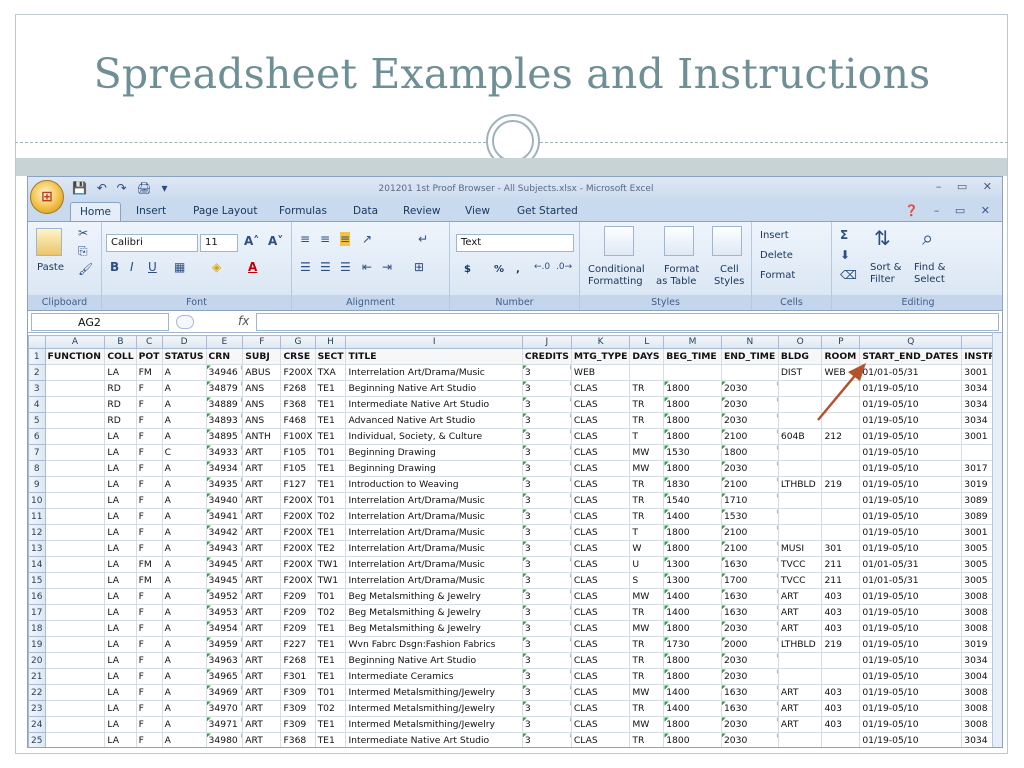  I want to click on cell: 212, so click(841, 436).